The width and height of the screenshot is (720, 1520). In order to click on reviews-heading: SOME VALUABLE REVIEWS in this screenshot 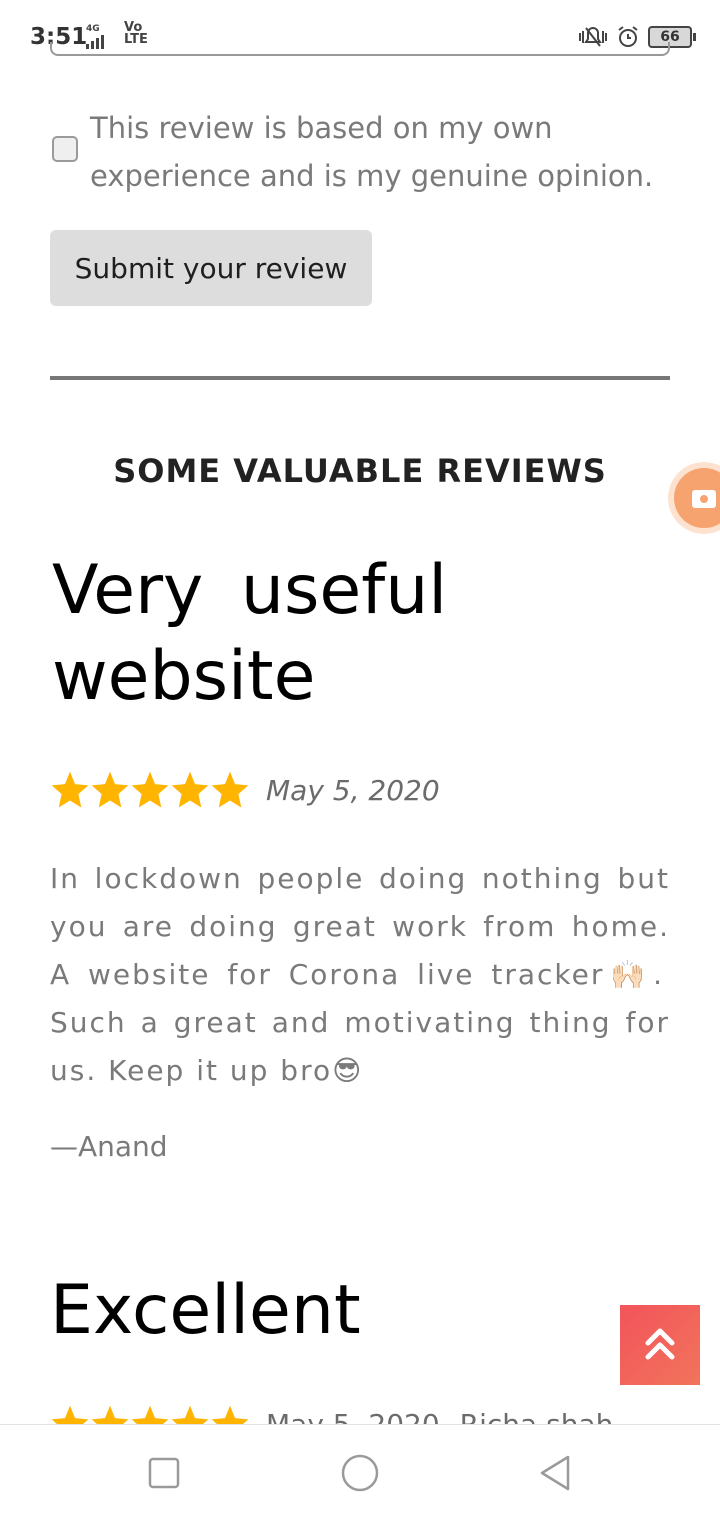, I will do `click(360, 471)`.